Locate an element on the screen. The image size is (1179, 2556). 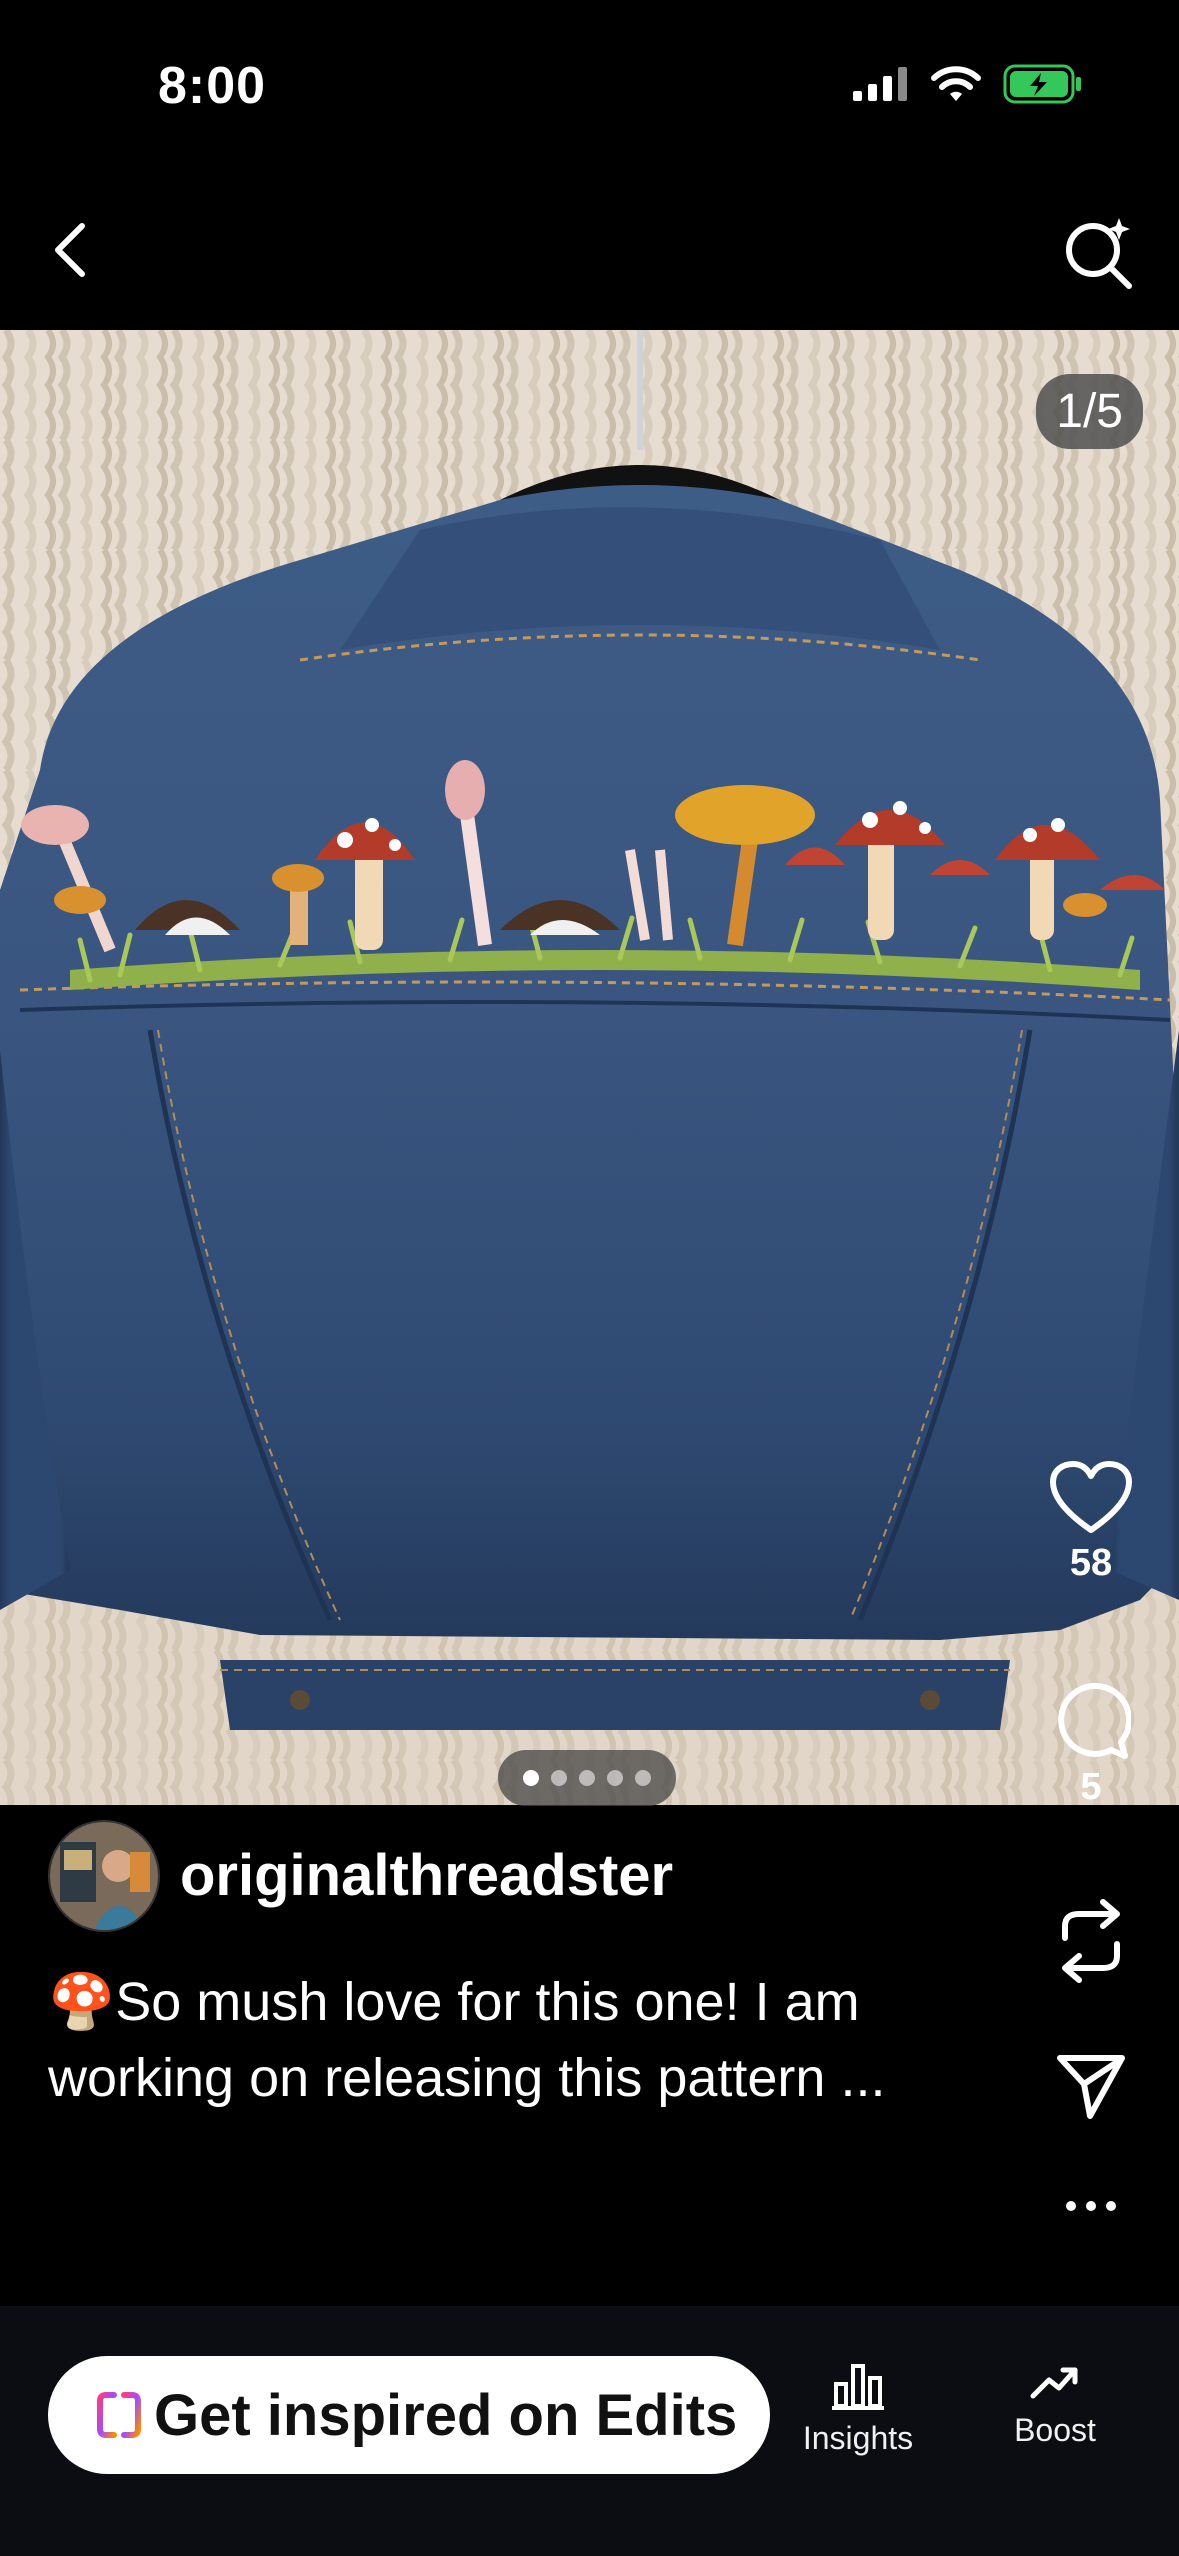
comment-count: 5 is located at coordinates (1091, 1787).